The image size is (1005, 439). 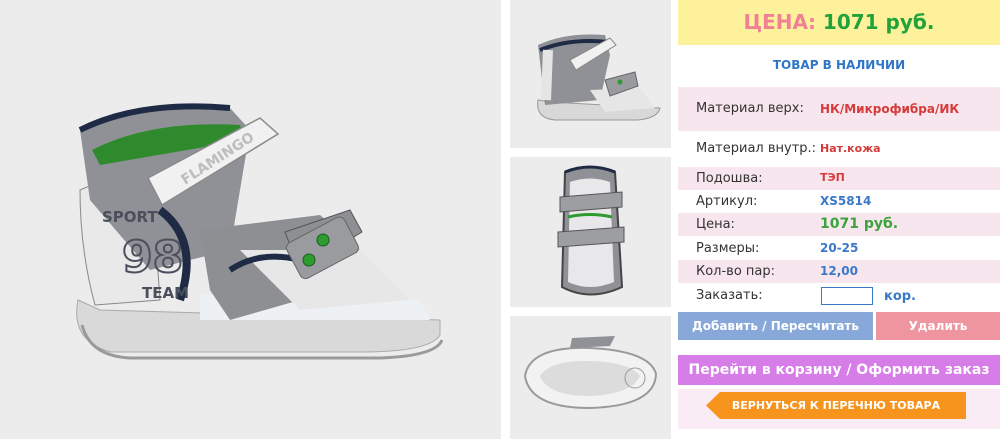 I want to click on spec-value: НК/Микрофибра/ИК, so click(x=890, y=109).